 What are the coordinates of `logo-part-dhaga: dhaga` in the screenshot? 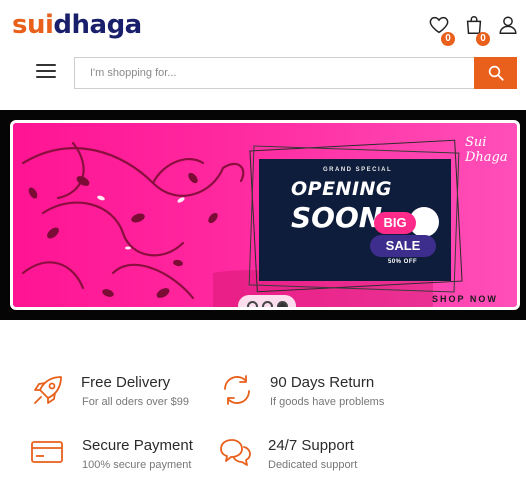 It's located at (97, 25).